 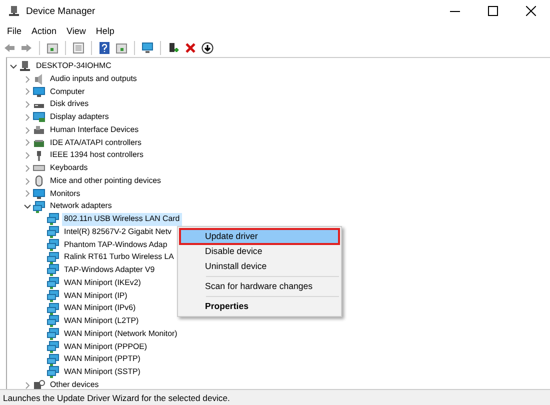 What do you see at coordinates (121, 48) in the screenshot?
I see `window-icon` at bounding box center [121, 48].